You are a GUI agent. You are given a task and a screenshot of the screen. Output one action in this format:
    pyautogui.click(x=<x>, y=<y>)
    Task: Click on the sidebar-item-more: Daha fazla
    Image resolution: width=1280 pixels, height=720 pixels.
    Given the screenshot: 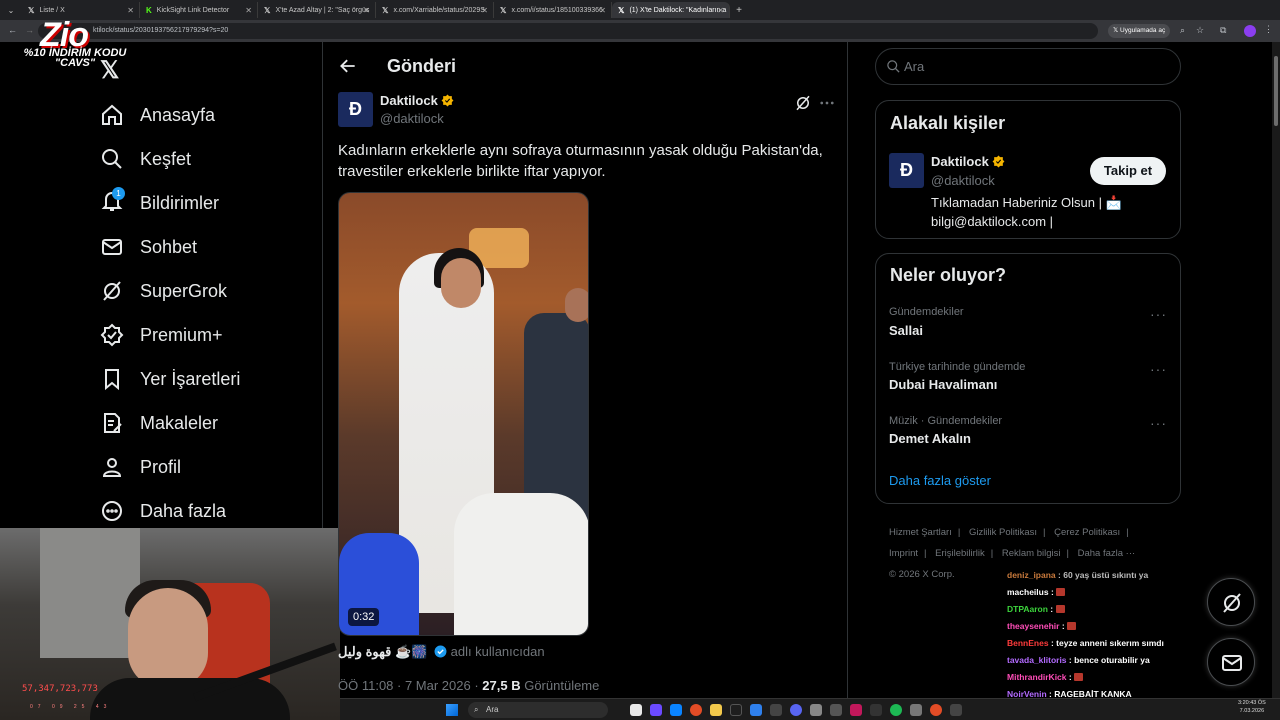 What is the action you would take?
    pyautogui.click(x=163, y=511)
    